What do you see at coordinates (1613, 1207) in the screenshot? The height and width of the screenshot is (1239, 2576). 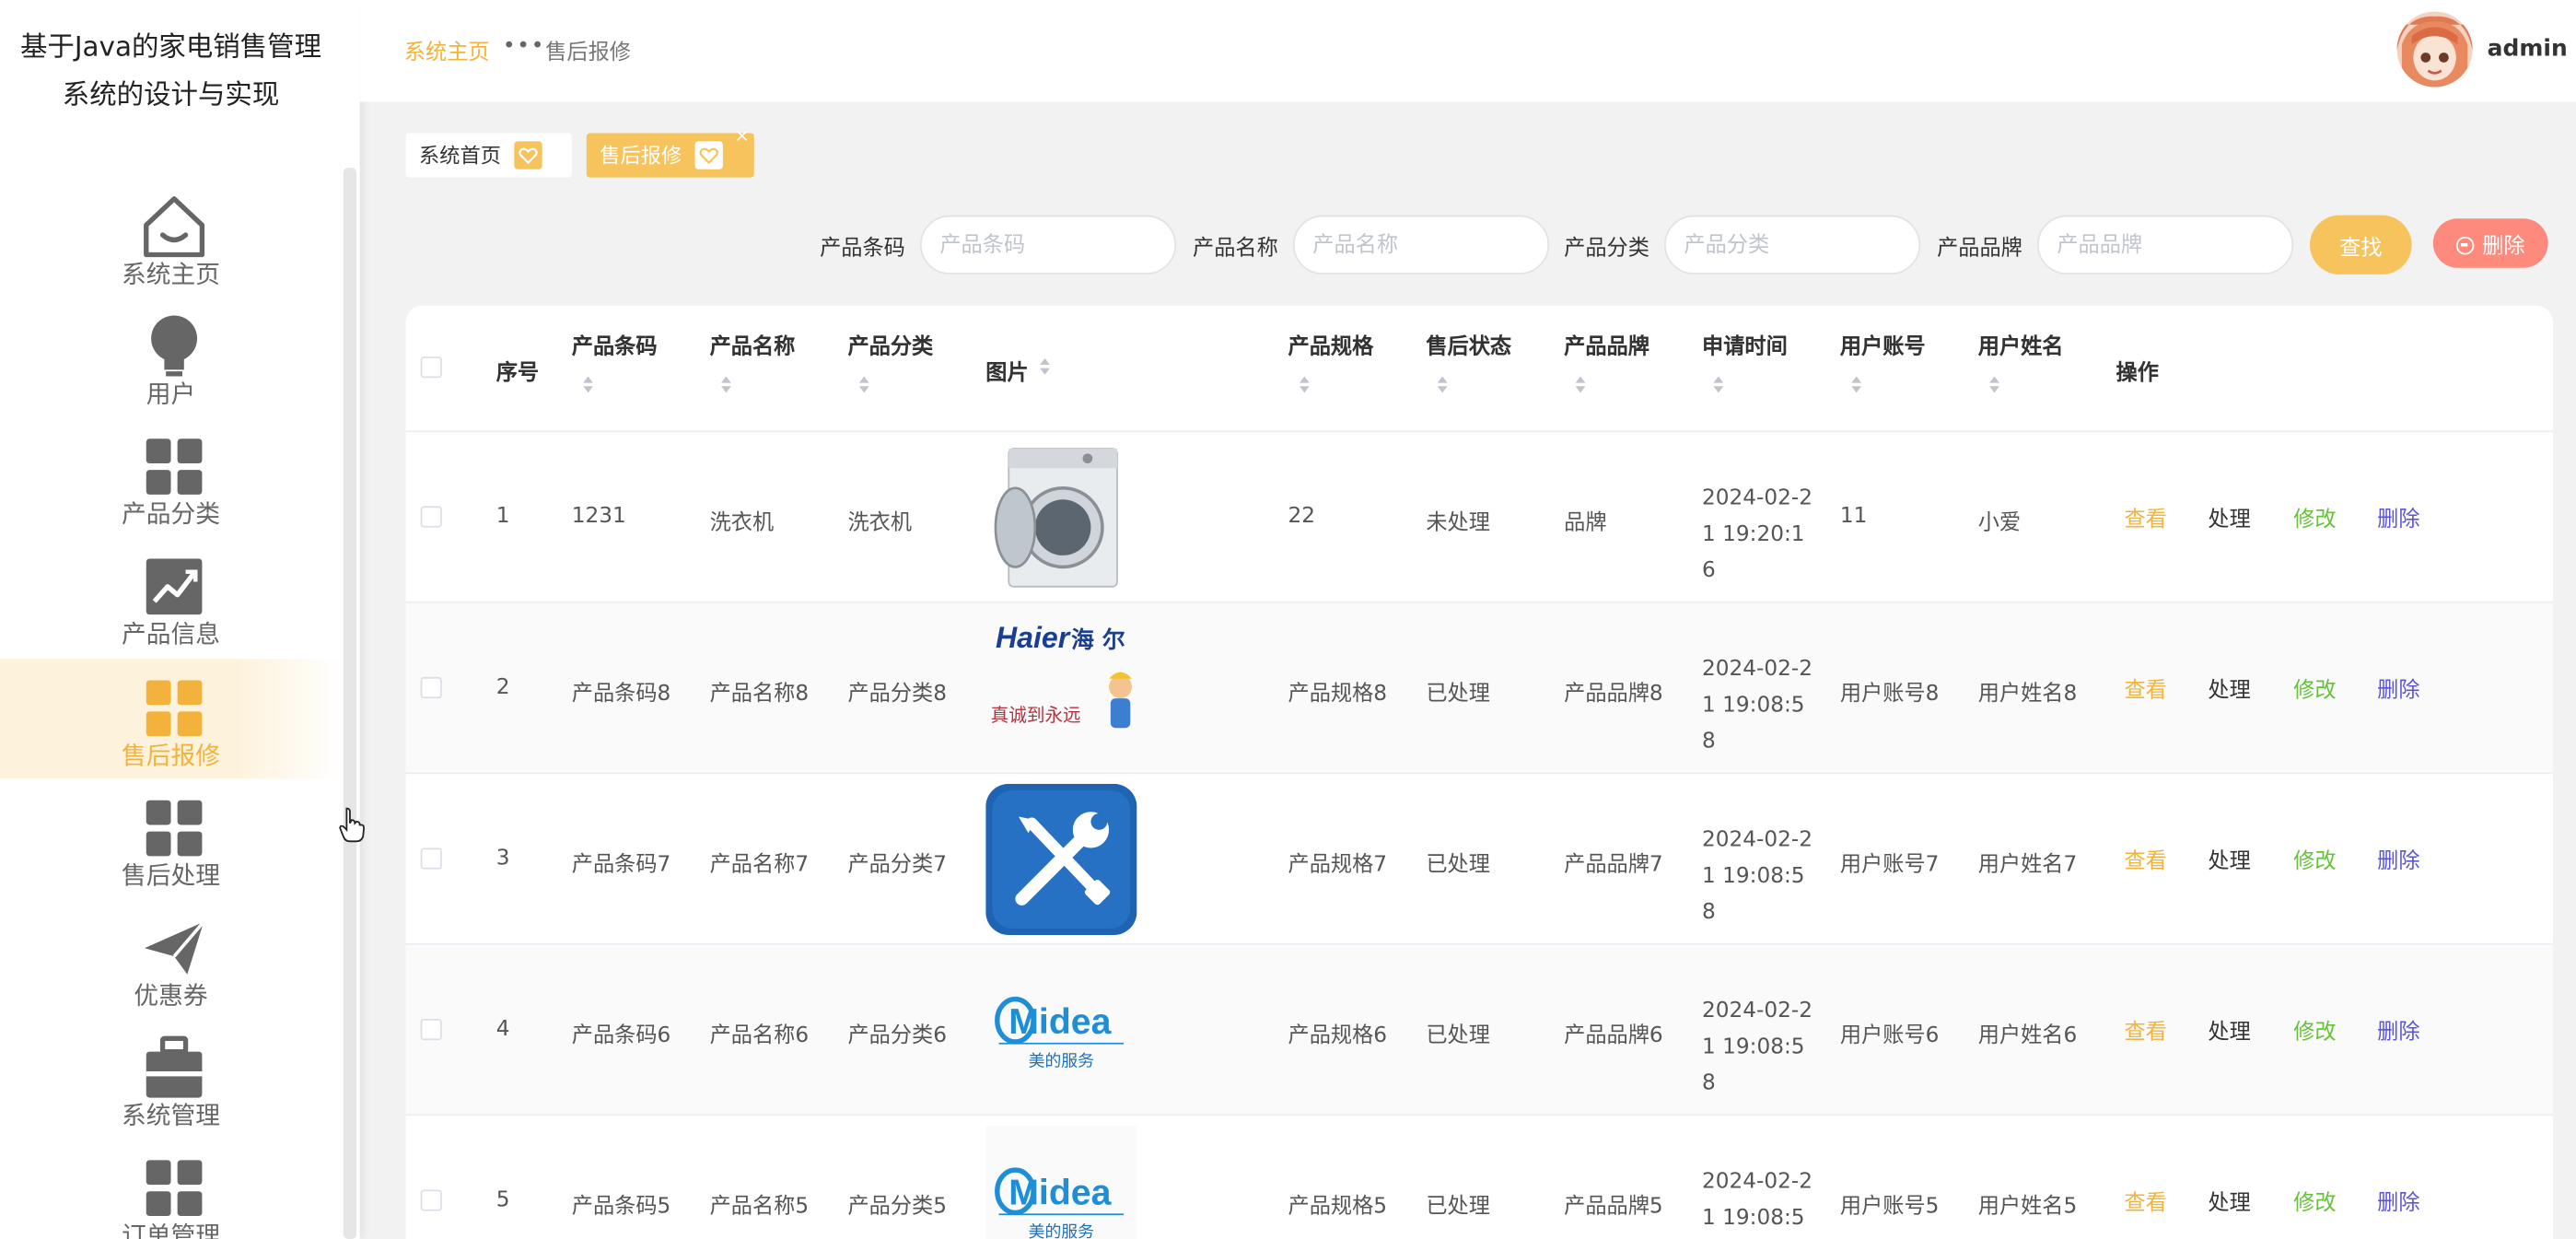 I see `cell-brand: 产品品牌5` at bounding box center [1613, 1207].